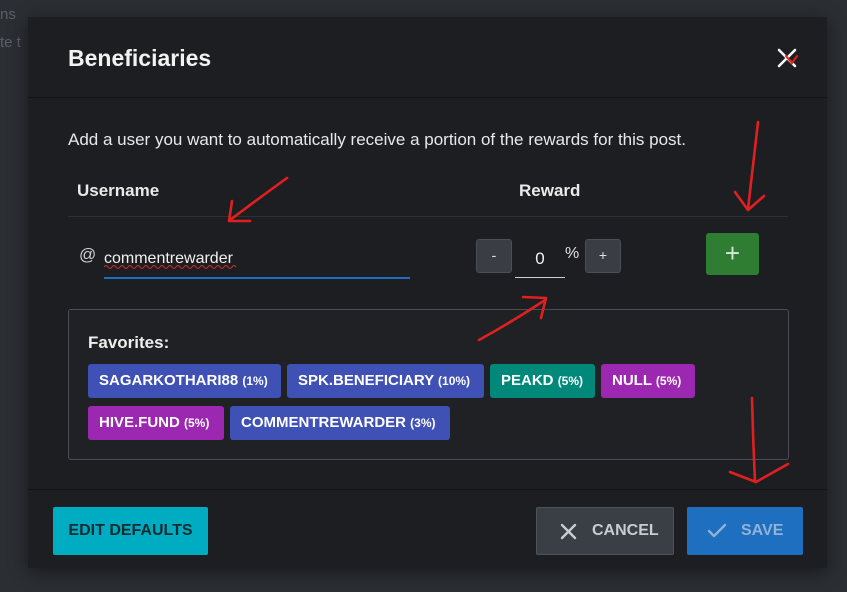 The height and width of the screenshot is (592, 847). Describe the element at coordinates (454, 381) in the screenshot. I see `favorite-chip-percent: (10%)` at that location.